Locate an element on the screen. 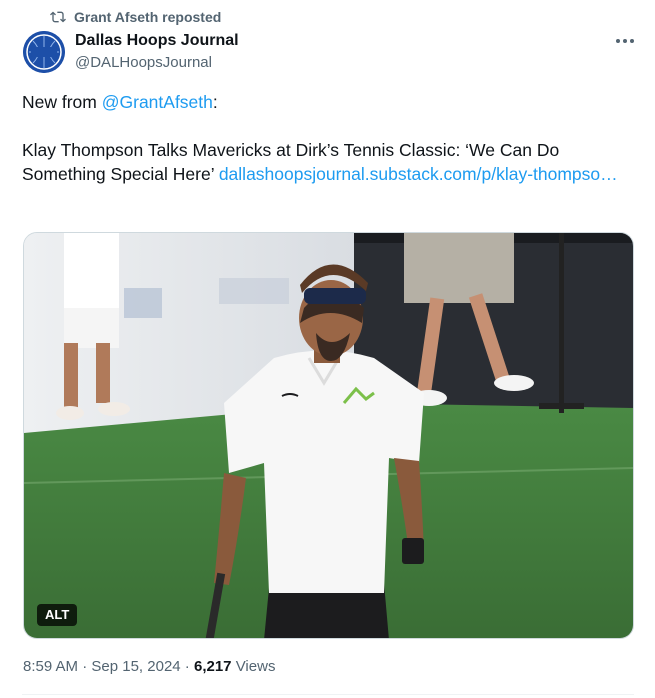 The height and width of the screenshot is (698, 655). divider is located at coordinates (328, 694).